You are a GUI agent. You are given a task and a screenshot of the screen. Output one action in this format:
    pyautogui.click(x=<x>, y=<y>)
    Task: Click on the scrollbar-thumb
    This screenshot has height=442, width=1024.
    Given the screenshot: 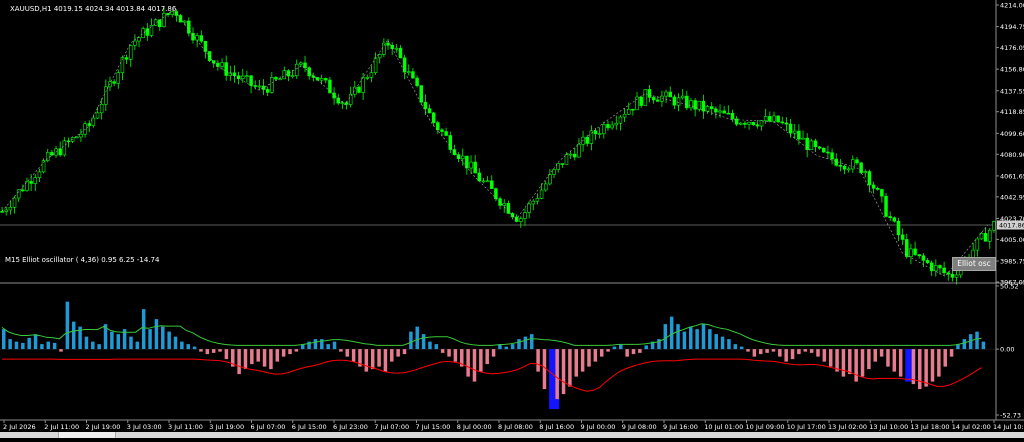 What is the action you would take?
    pyautogui.click(x=87, y=435)
    